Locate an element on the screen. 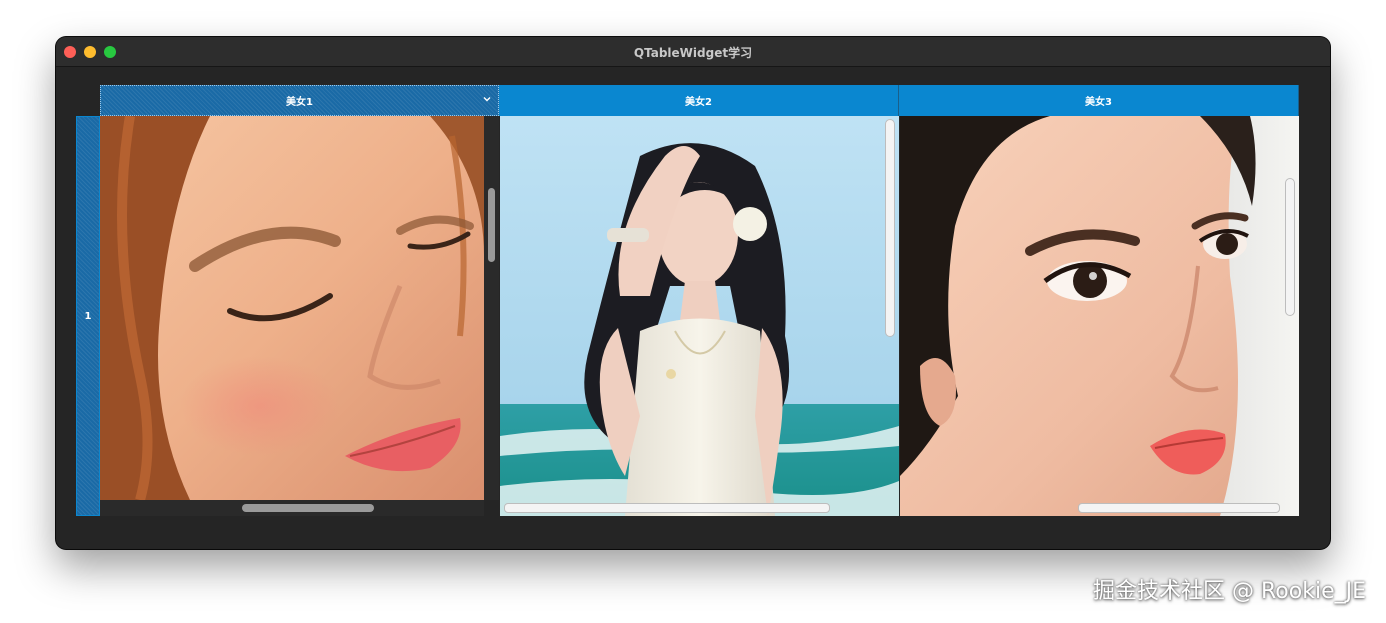 Image resolution: width=1386 pixels, height=623 pixels. table-corner-button is located at coordinates (88, 100).